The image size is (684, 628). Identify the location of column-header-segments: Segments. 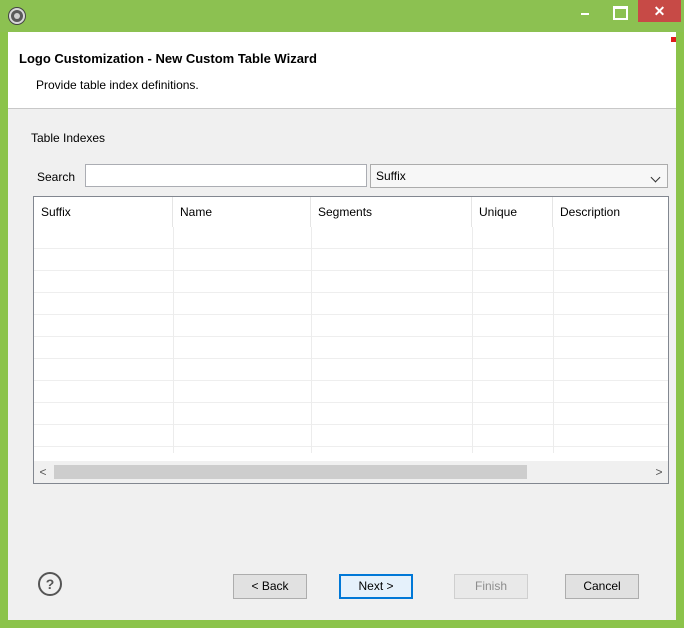
(391, 212).